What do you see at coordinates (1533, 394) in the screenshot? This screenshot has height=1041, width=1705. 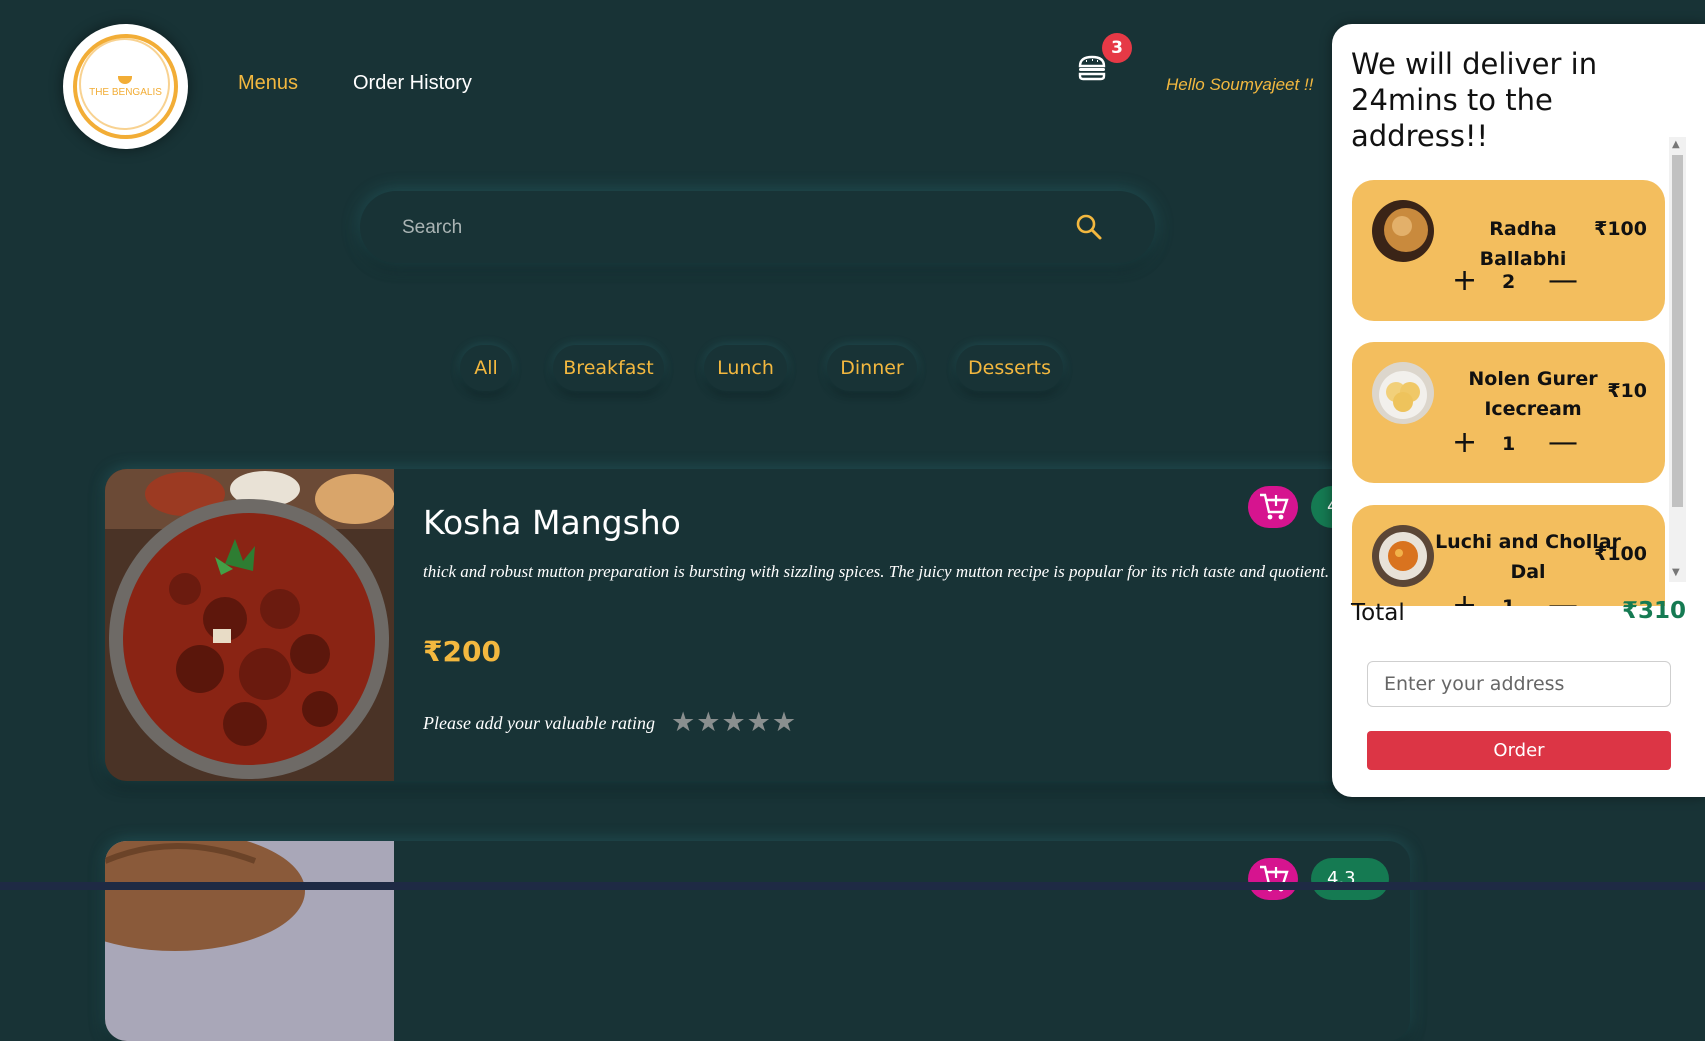 I see `item-name: Nolen Gurer Icecream` at bounding box center [1533, 394].